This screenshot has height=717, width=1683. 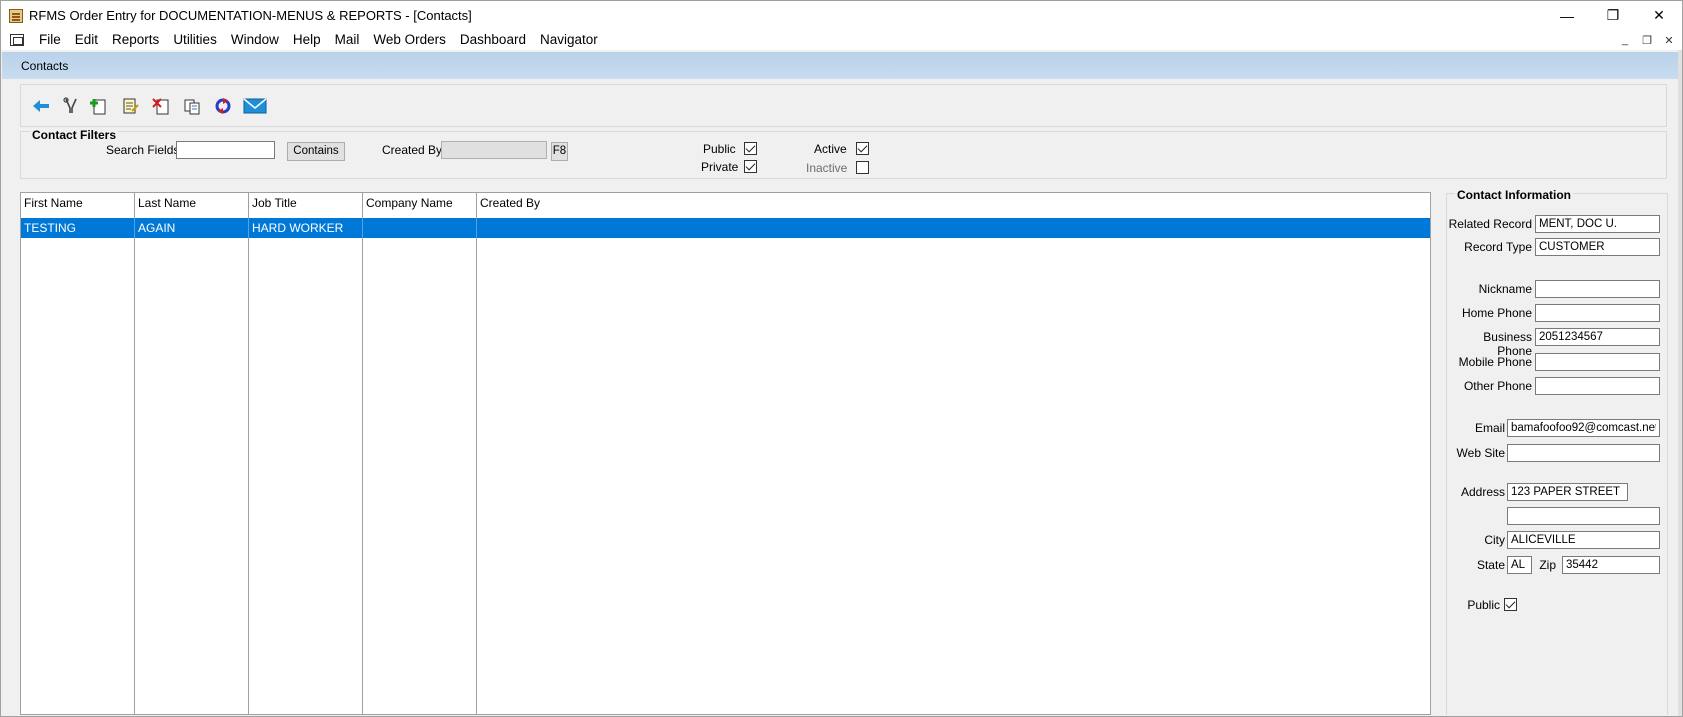 I want to click on menu-dashboard: Dashboard, so click(x=493, y=40).